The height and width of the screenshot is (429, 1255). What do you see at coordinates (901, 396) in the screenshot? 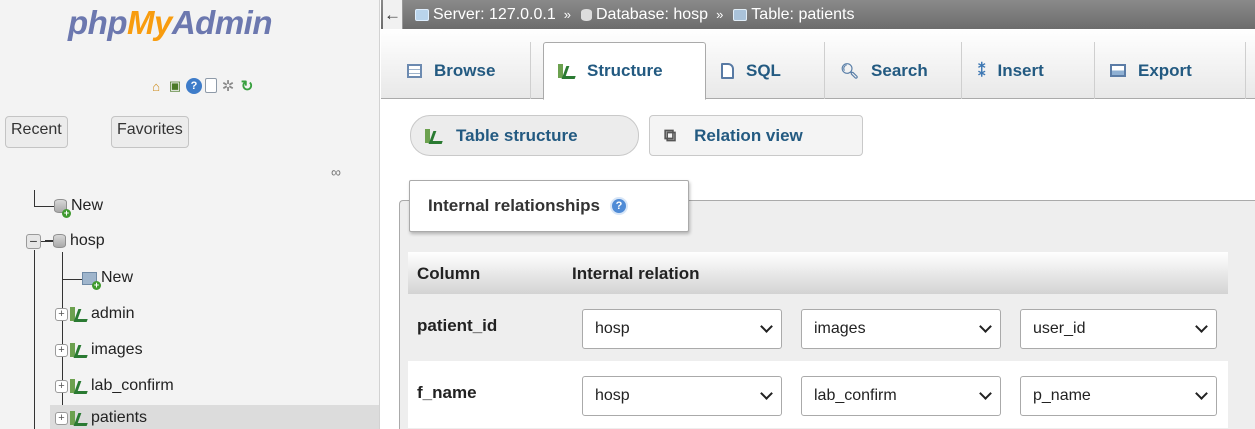
I see `table-select: lab_confirm` at bounding box center [901, 396].